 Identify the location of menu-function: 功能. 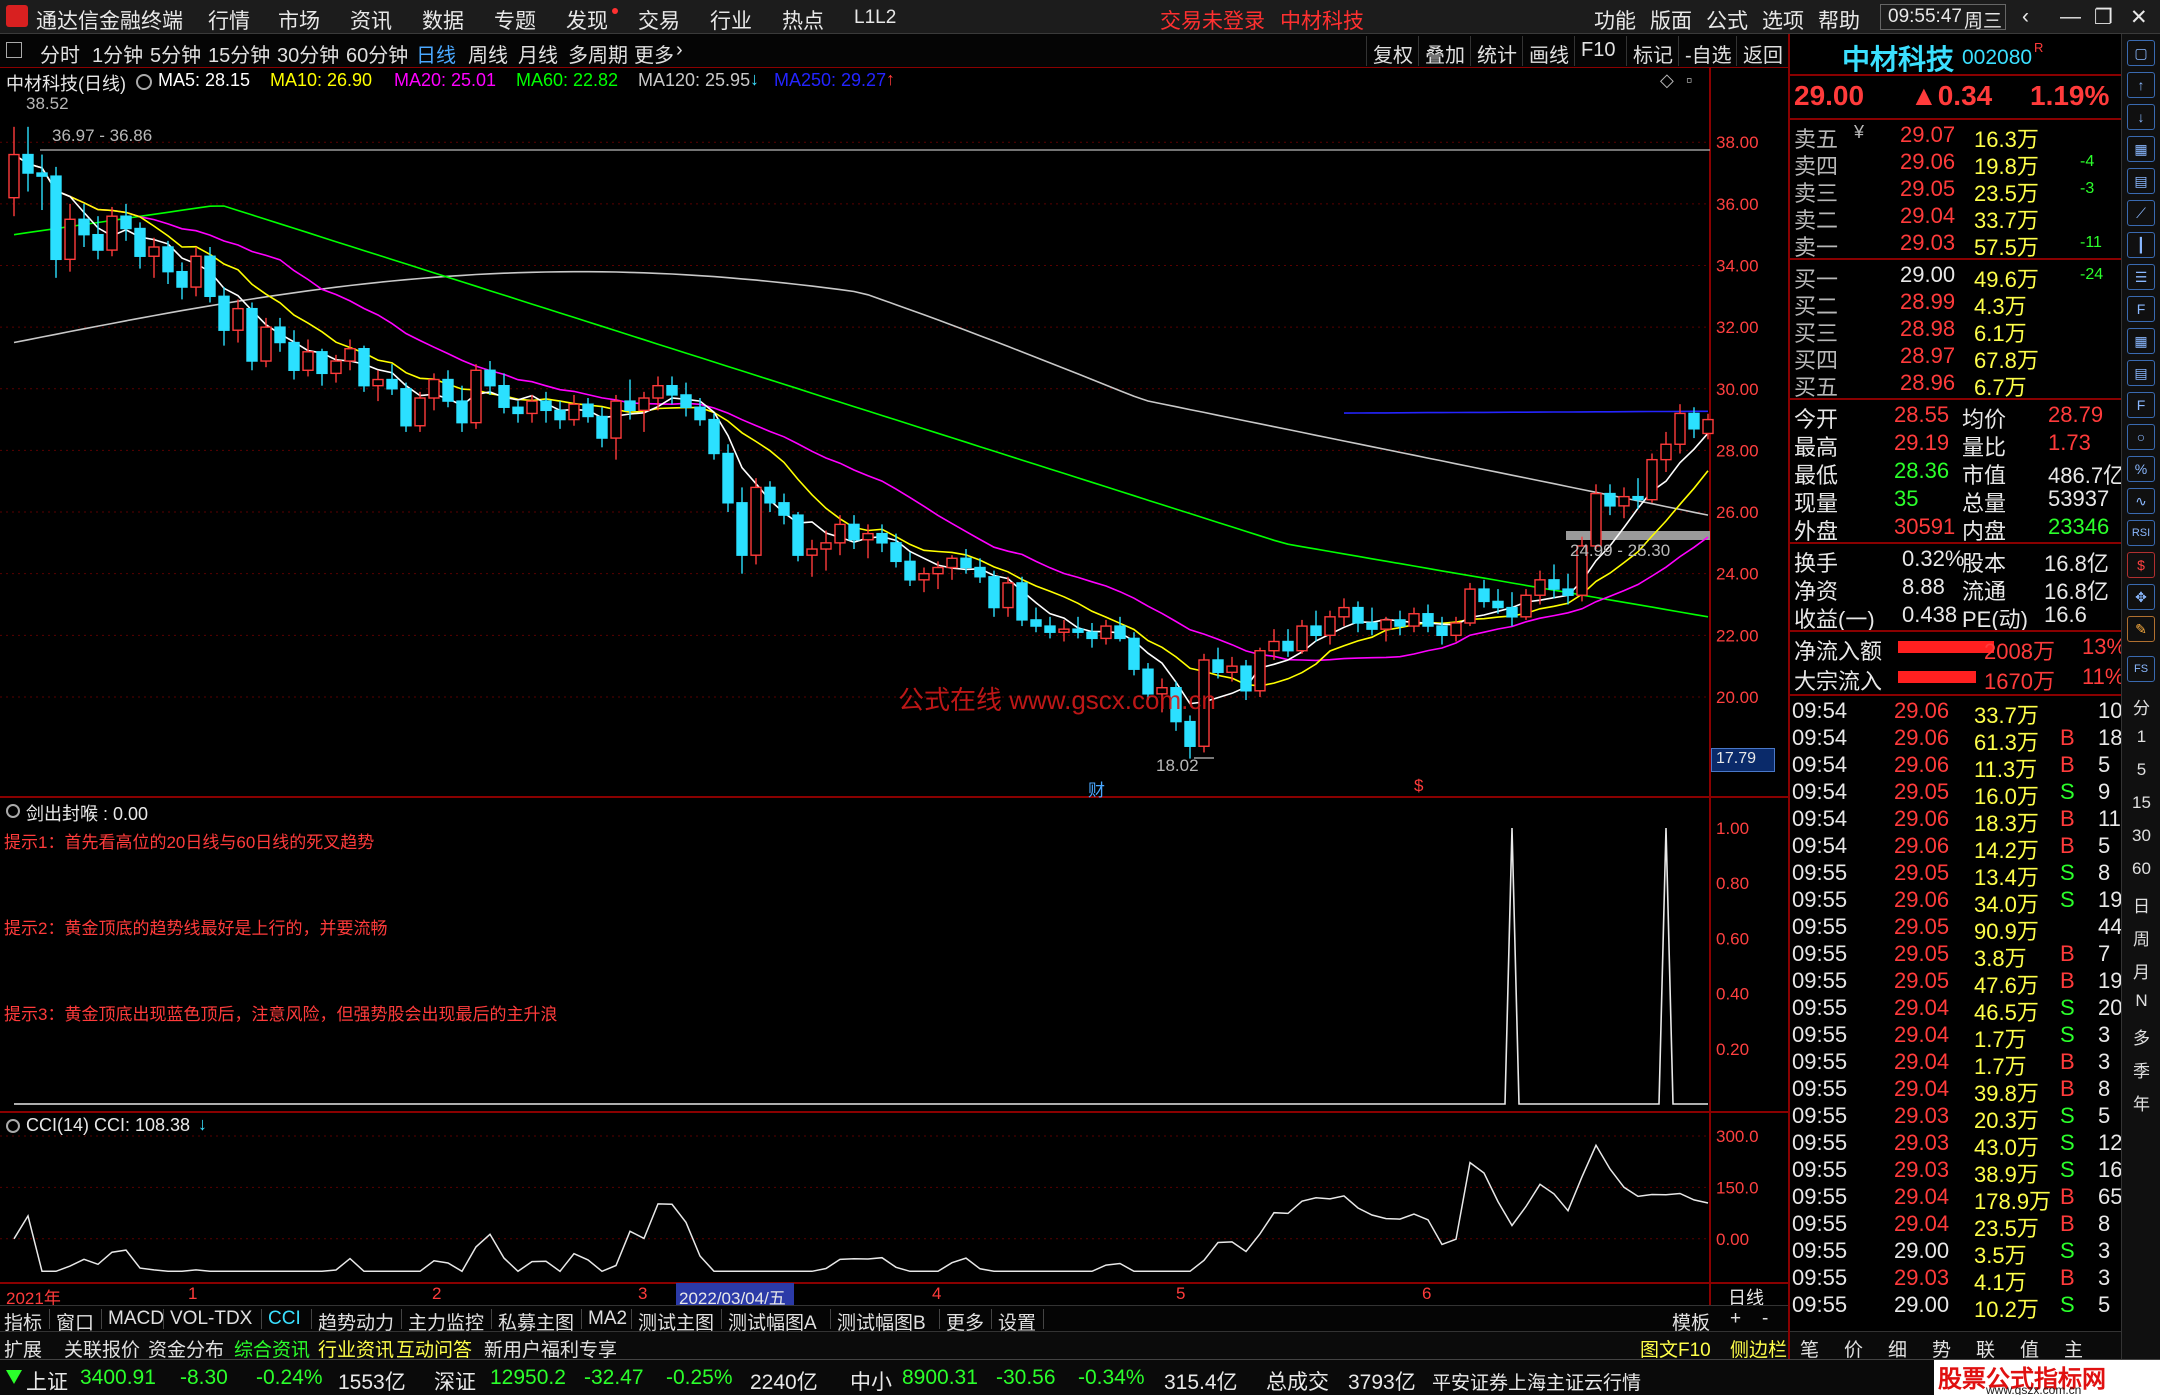
(1615, 20).